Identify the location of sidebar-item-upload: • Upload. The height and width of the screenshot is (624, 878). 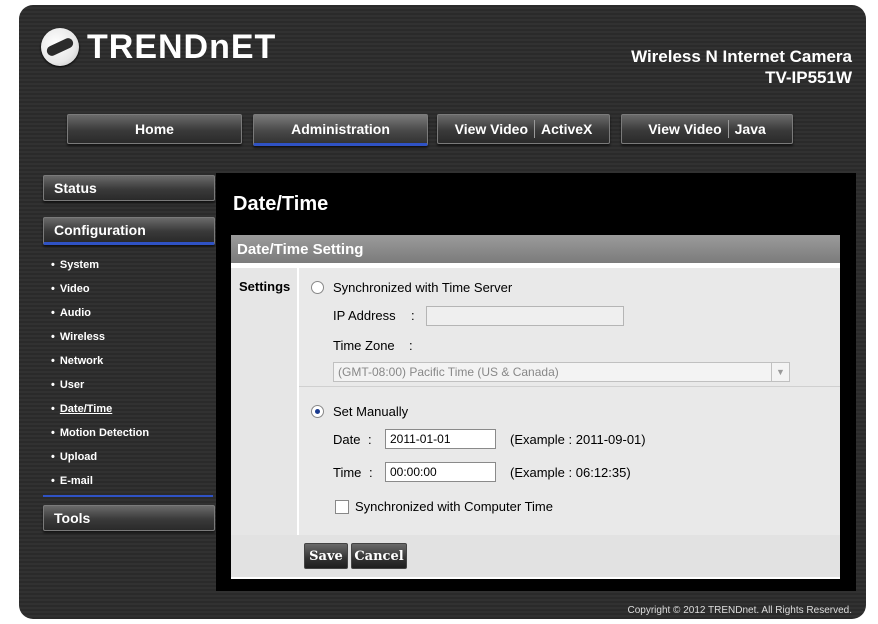
(132, 457).